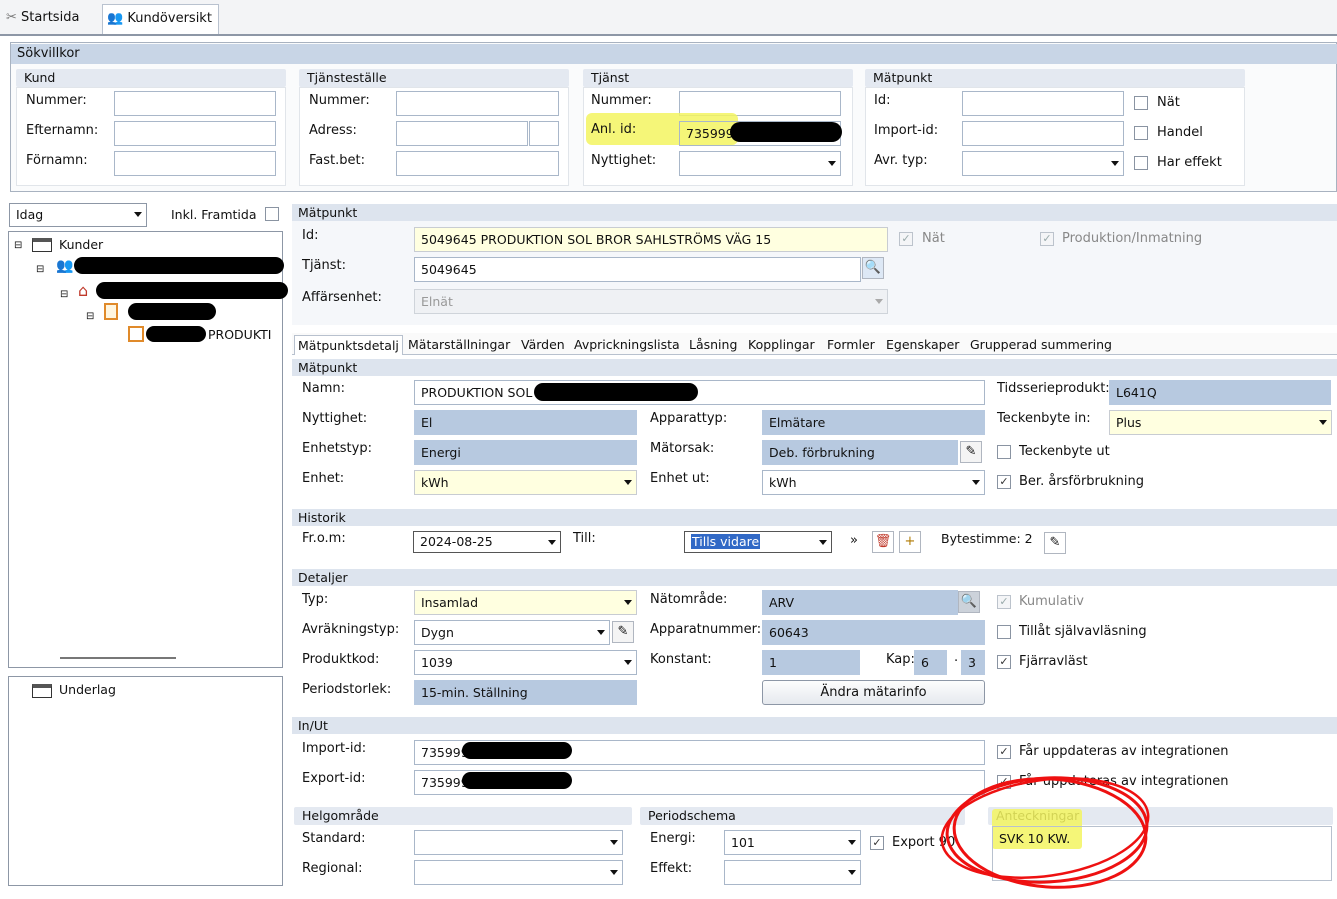 The image size is (1337, 899). I want to click on tab-avprickningslista: Avprickningslista, so click(627, 345).